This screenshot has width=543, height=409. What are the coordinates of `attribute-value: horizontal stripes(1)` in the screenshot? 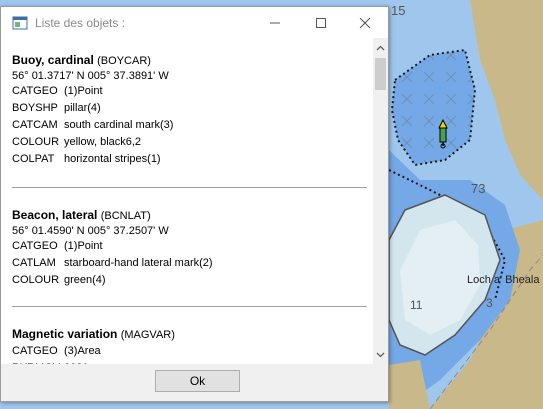 It's located at (112, 159).